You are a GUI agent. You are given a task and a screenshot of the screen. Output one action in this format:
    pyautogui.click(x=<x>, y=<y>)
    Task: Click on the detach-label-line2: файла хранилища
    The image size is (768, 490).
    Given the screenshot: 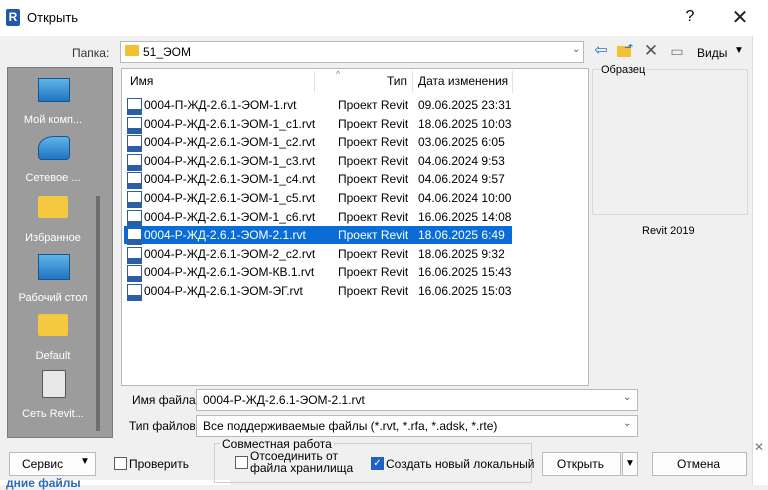 What is the action you would take?
    pyautogui.click(x=302, y=468)
    